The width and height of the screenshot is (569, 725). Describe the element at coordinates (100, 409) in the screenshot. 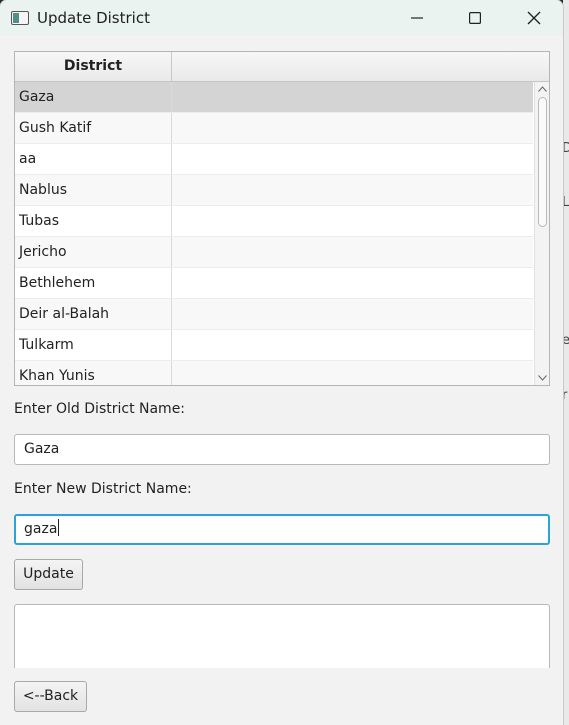

I see `old-district-label: Enter Old District Name:` at that location.